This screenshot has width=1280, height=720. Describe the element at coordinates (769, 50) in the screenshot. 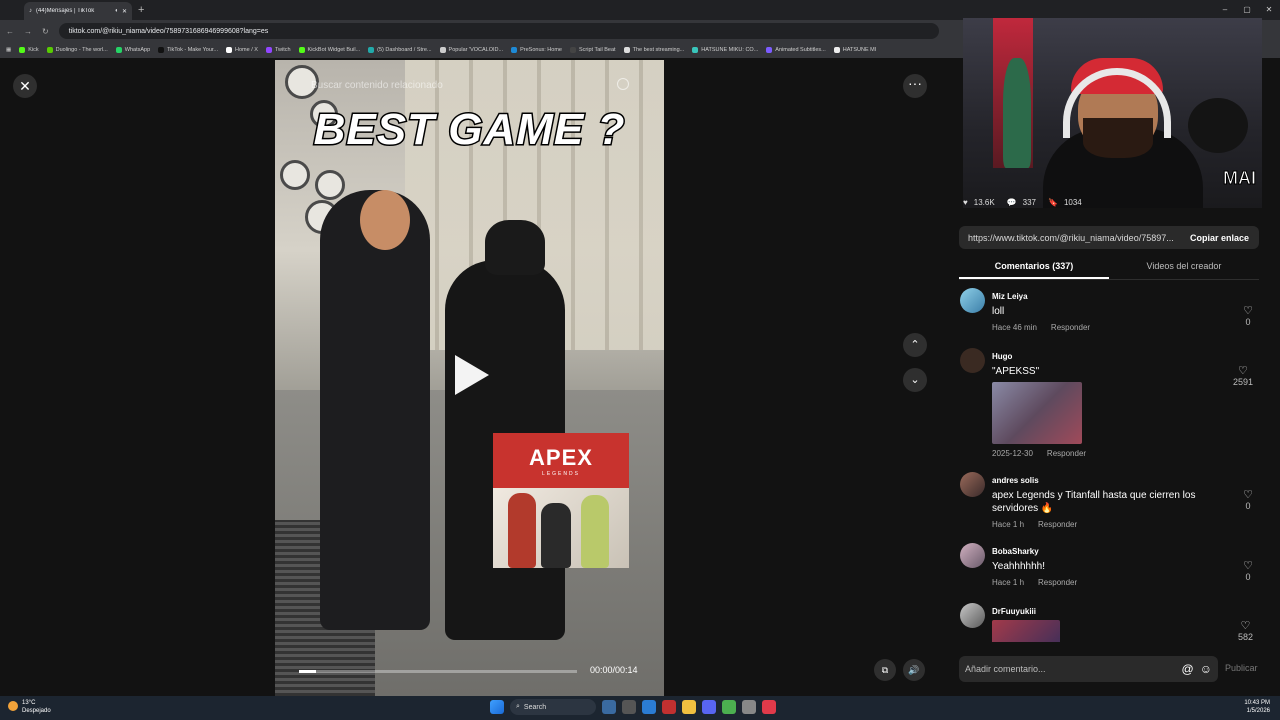

I see `subtitles-icon` at that location.